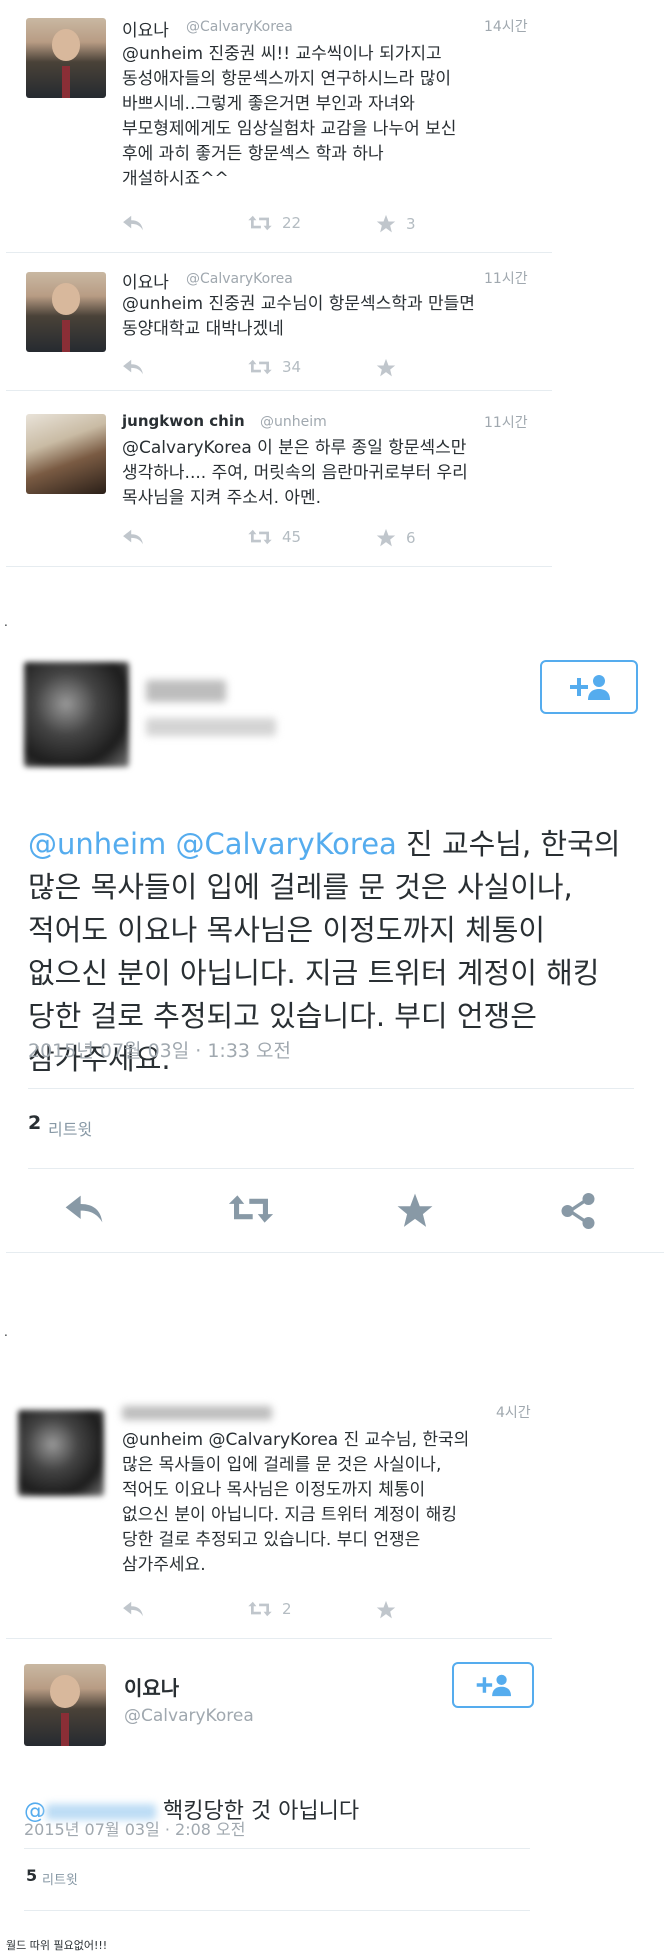 This screenshot has width=670, height=1957. Describe the element at coordinates (337, 369) in the screenshot. I see `tweet-actions: 34` at that location.